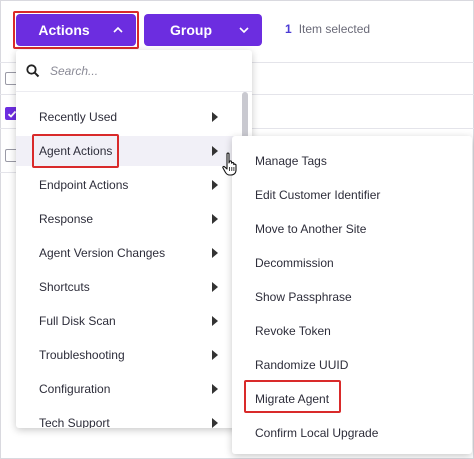 The width and height of the screenshot is (474, 459). I want to click on menu-search-row, so click(134, 71).